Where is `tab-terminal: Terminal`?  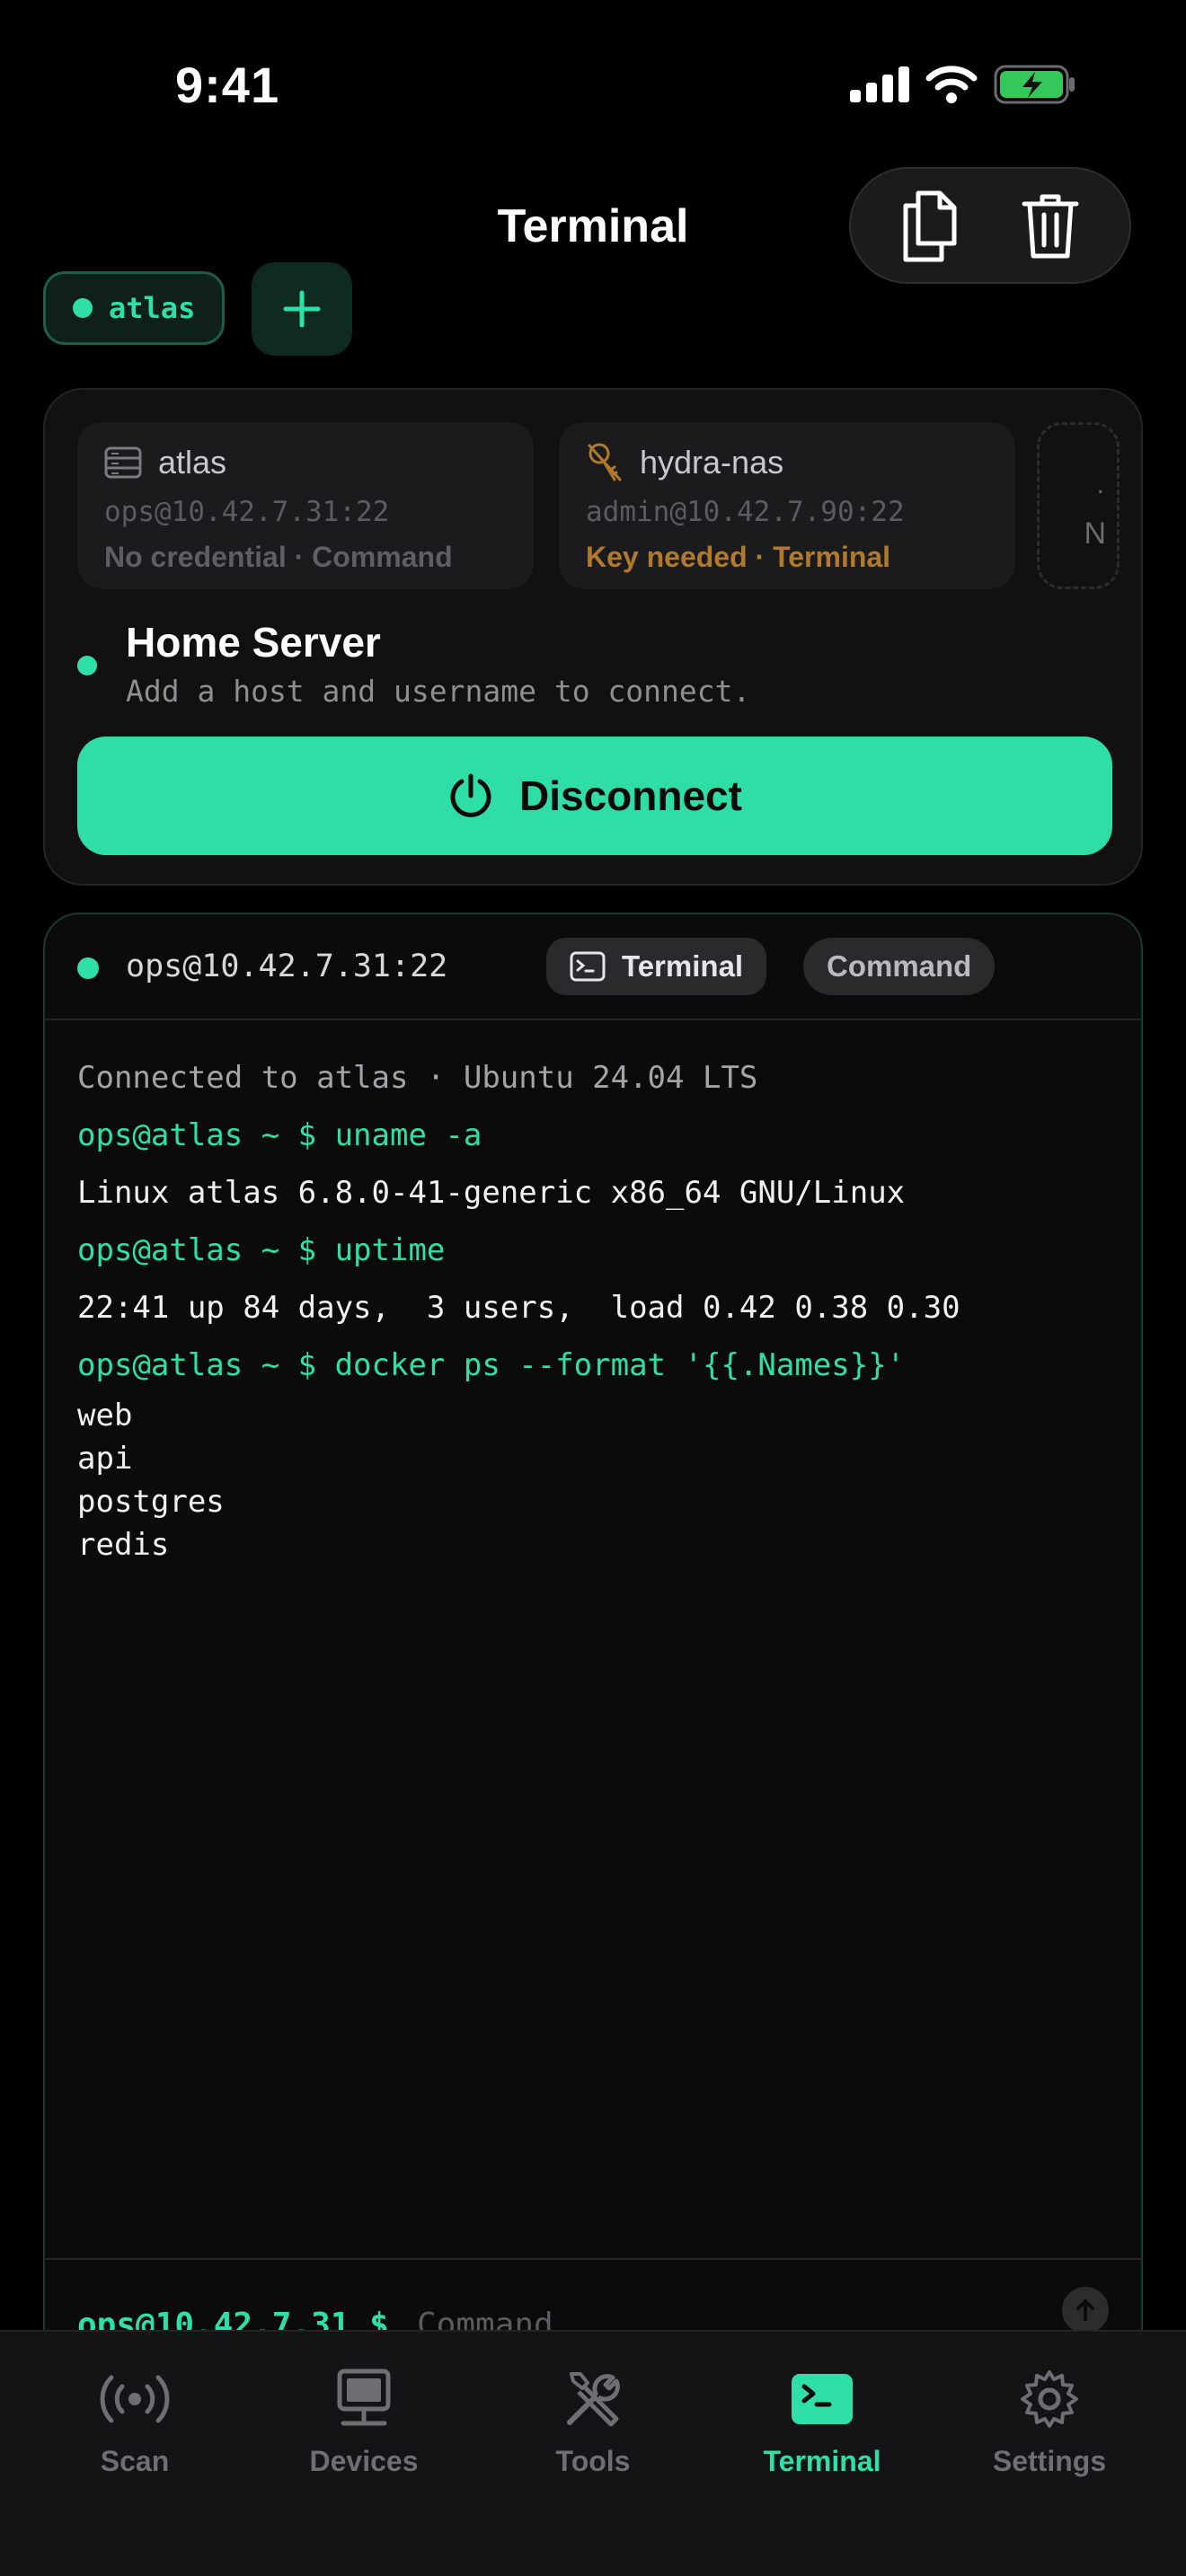
tab-terminal: Terminal is located at coordinates (822, 2418).